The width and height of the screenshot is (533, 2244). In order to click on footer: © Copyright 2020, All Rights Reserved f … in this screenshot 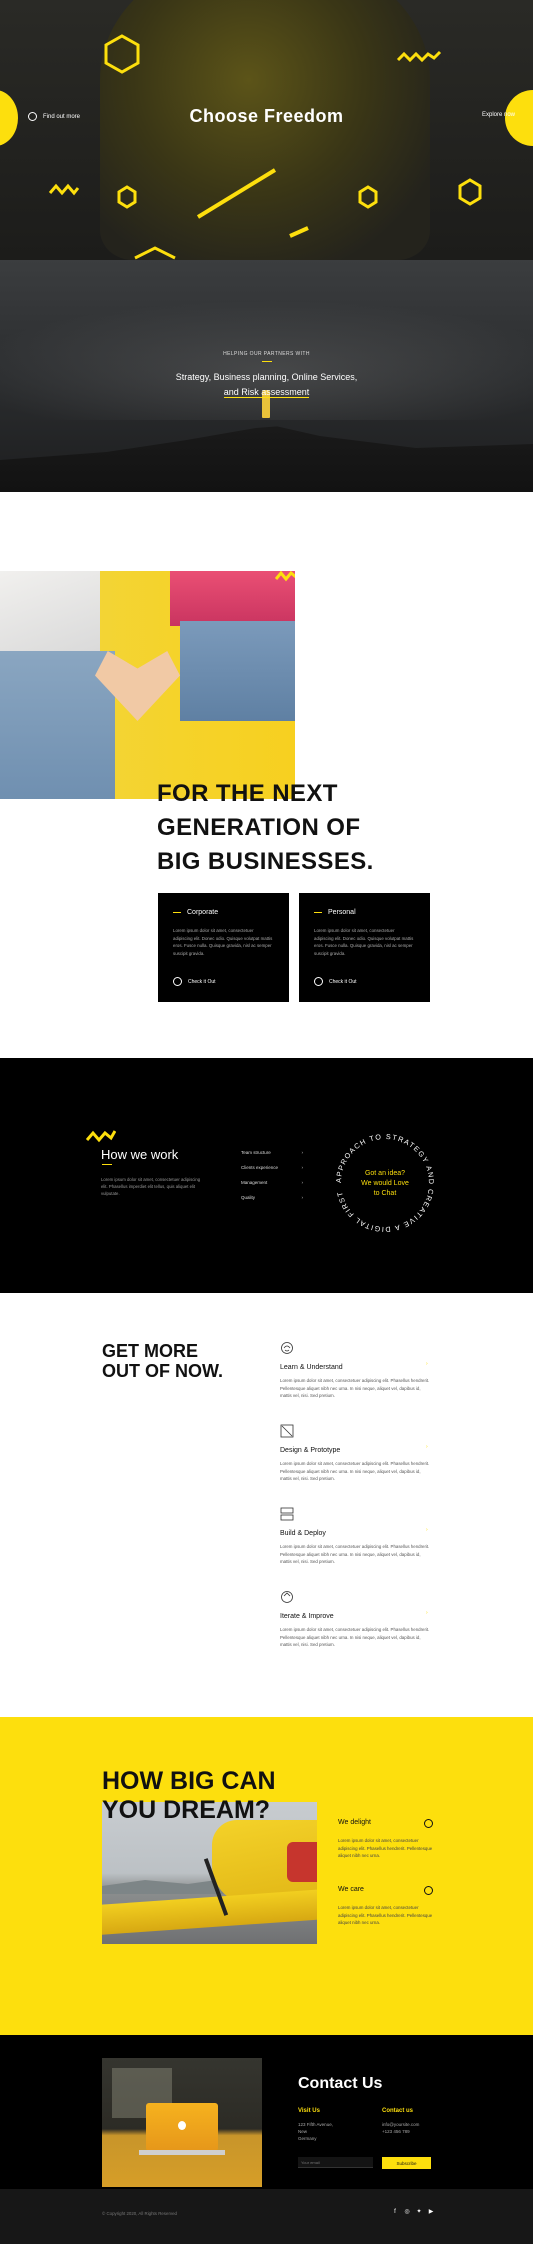, I will do `click(266, 2216)`.